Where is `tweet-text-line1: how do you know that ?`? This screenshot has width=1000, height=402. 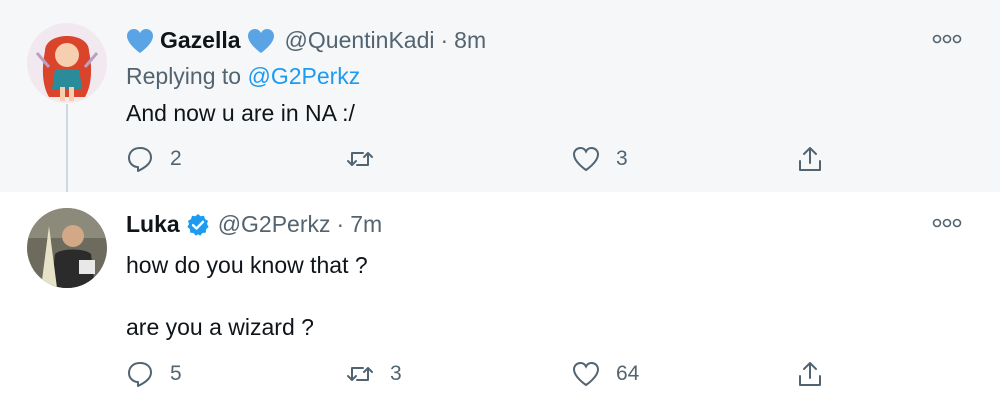
tweet-text-line1: how do you know that ? is located at coordinates (247, 265).